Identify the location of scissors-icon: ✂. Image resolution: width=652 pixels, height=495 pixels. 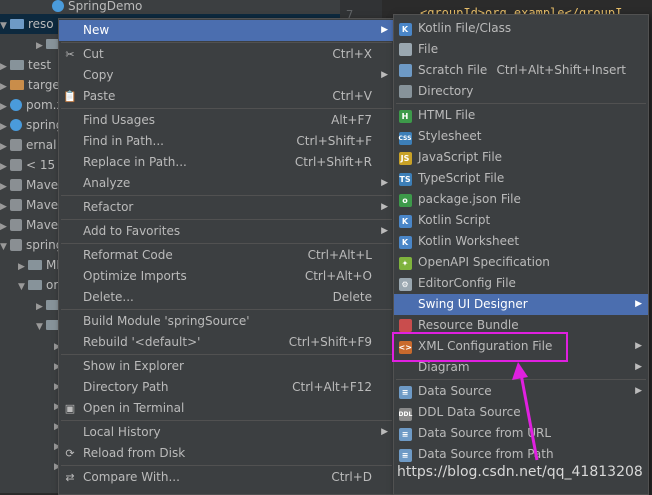
(70, 54).